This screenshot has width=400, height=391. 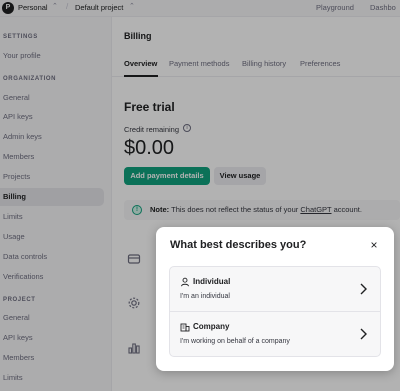 I want to click on close-button: ×, so click(x=374, y=245).